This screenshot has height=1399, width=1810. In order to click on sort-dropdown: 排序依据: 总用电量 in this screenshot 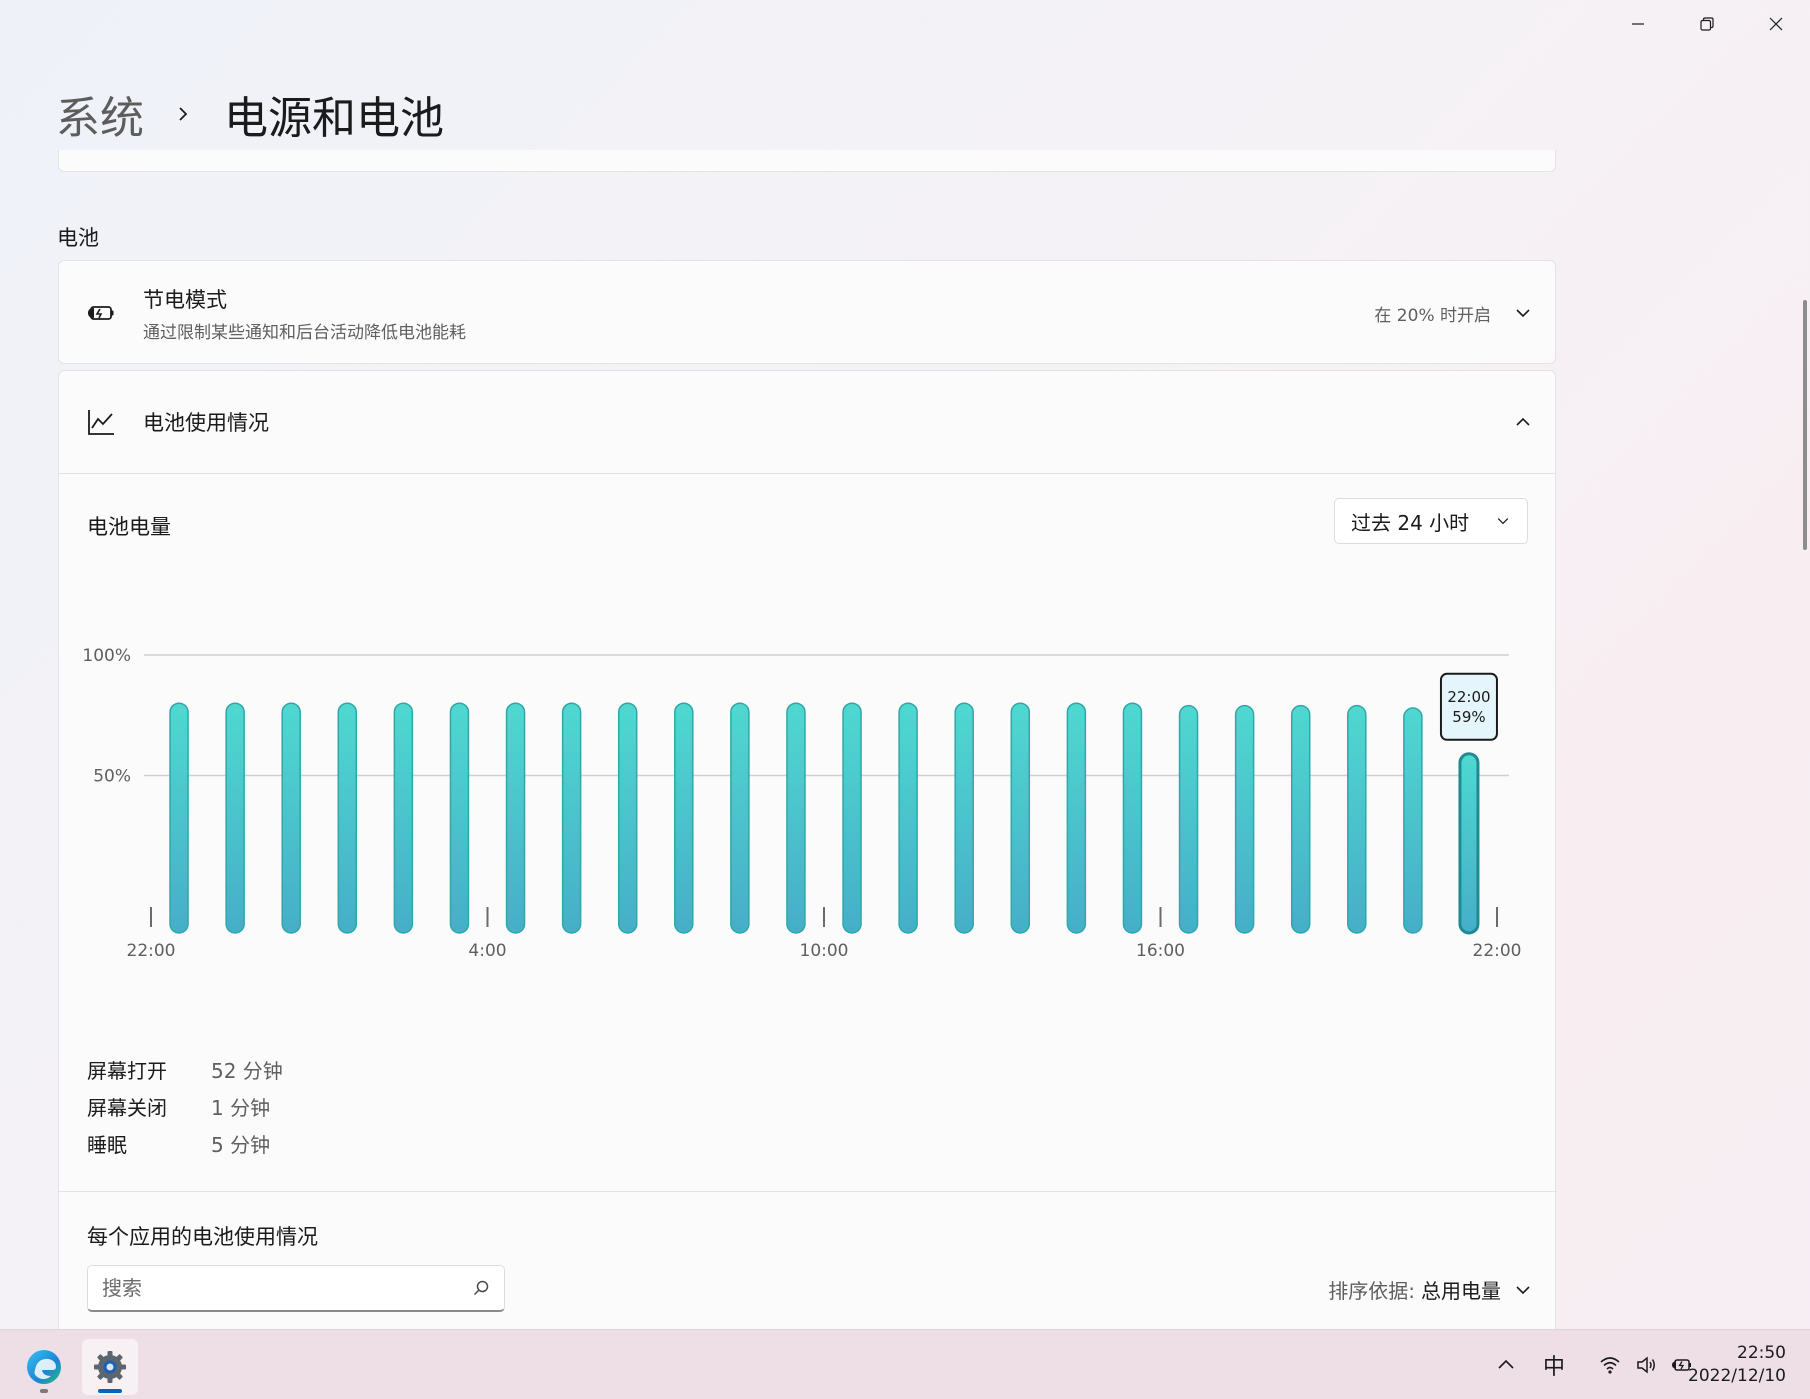, I will do `click(1430, 1289)`.